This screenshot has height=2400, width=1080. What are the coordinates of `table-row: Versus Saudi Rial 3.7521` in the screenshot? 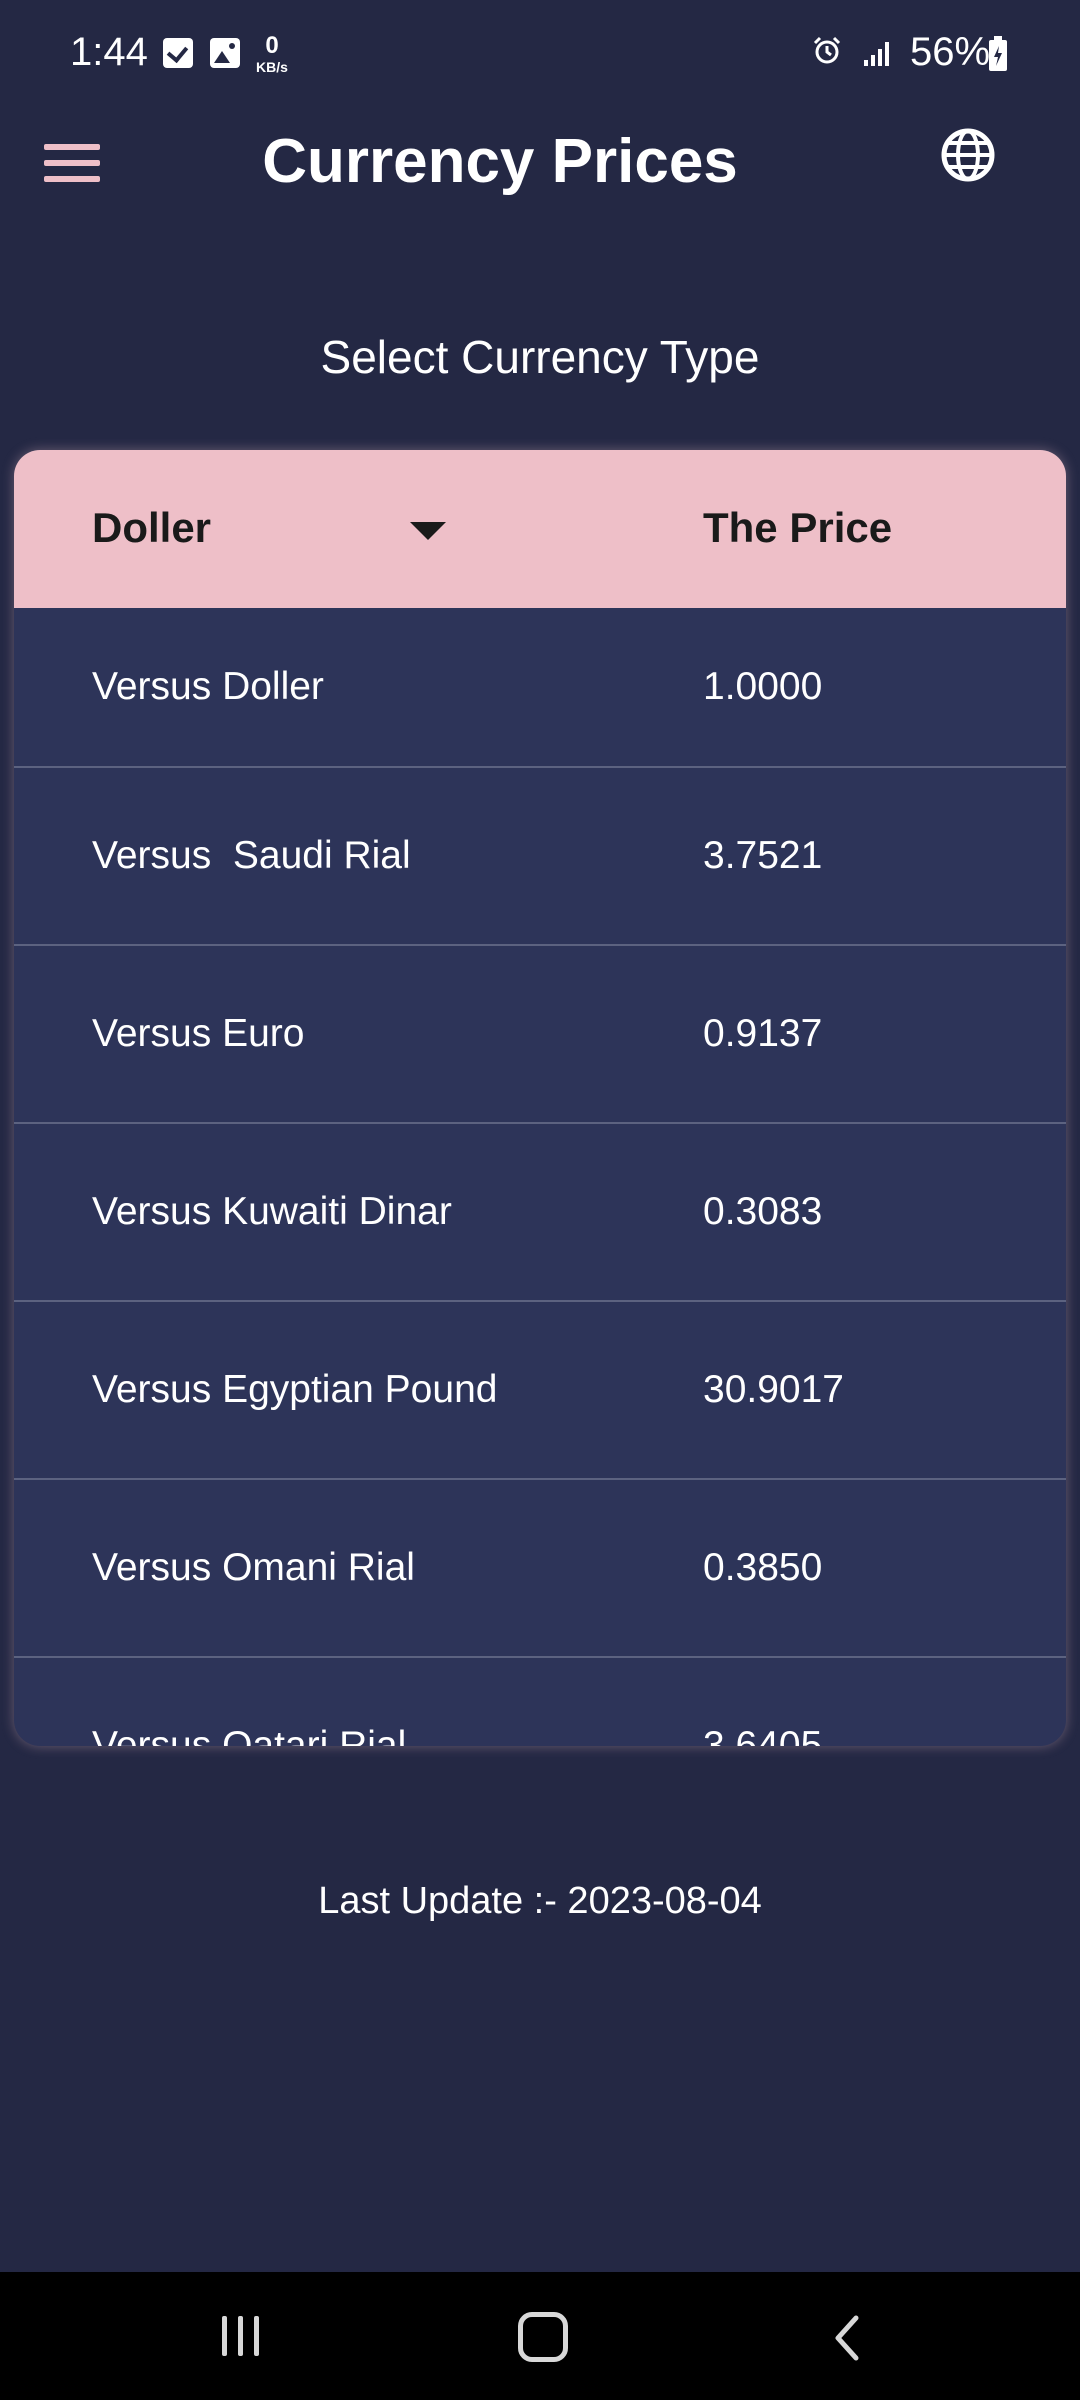 It's located at (540, 857).